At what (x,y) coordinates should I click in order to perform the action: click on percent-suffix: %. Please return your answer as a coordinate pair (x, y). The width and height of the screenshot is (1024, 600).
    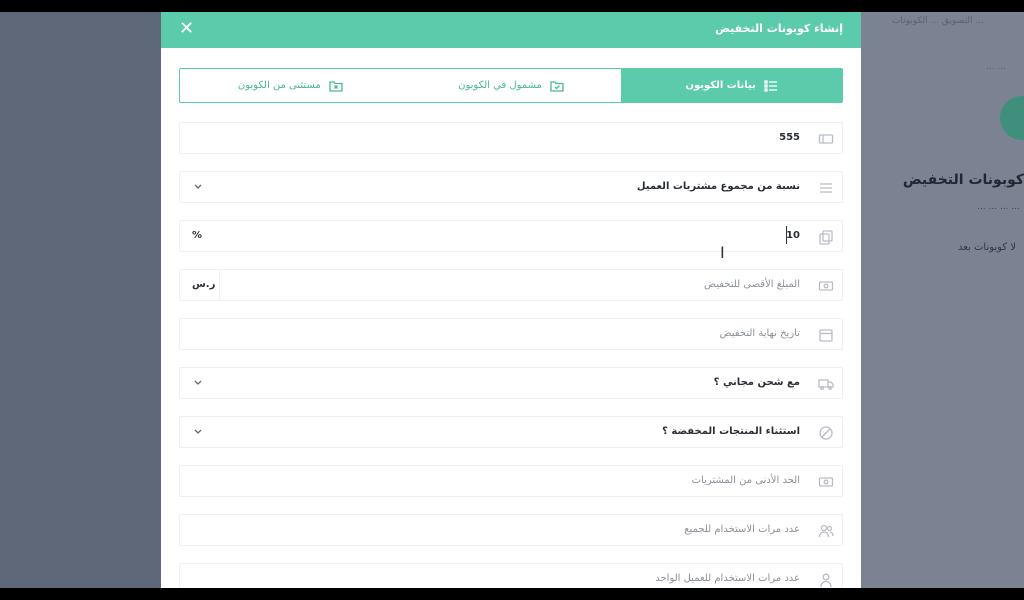
    Looking at the image, I should click on (197, 235).